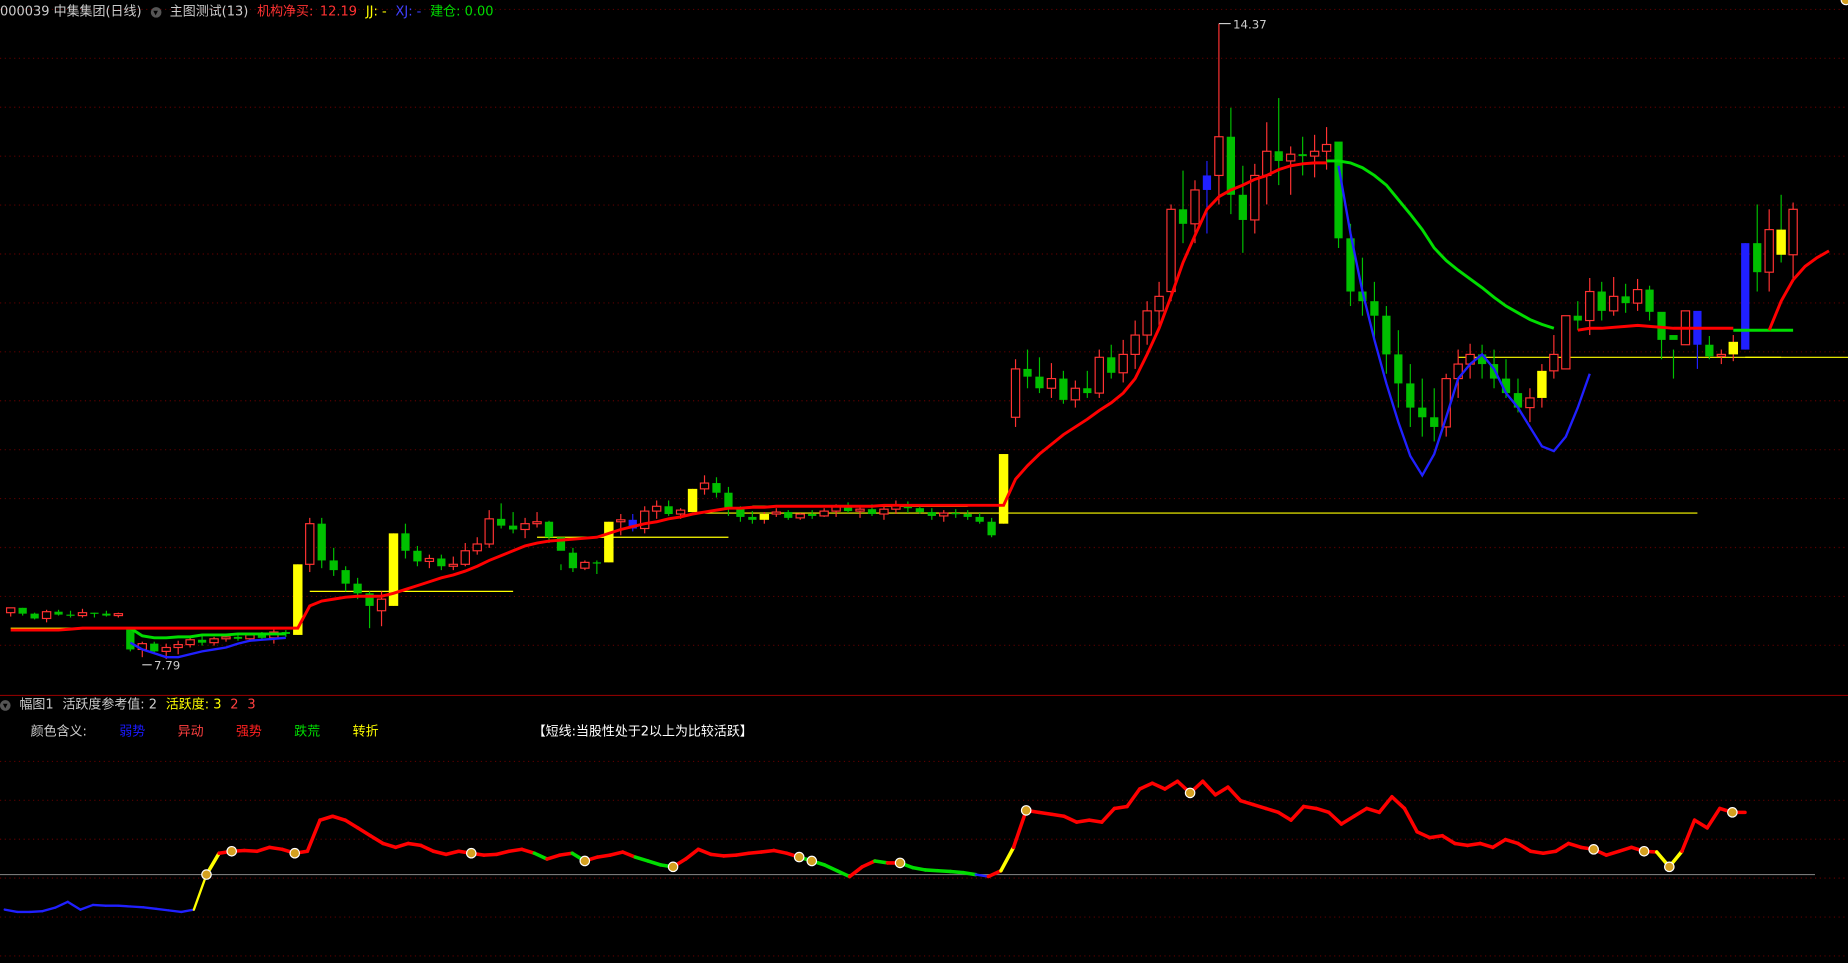 This screenshot has width=1848, height=963. What do you see at coordinates (190, 731) in the screenshot?
I see `legend-unusual: 异动` at bounding box center [190, 731].